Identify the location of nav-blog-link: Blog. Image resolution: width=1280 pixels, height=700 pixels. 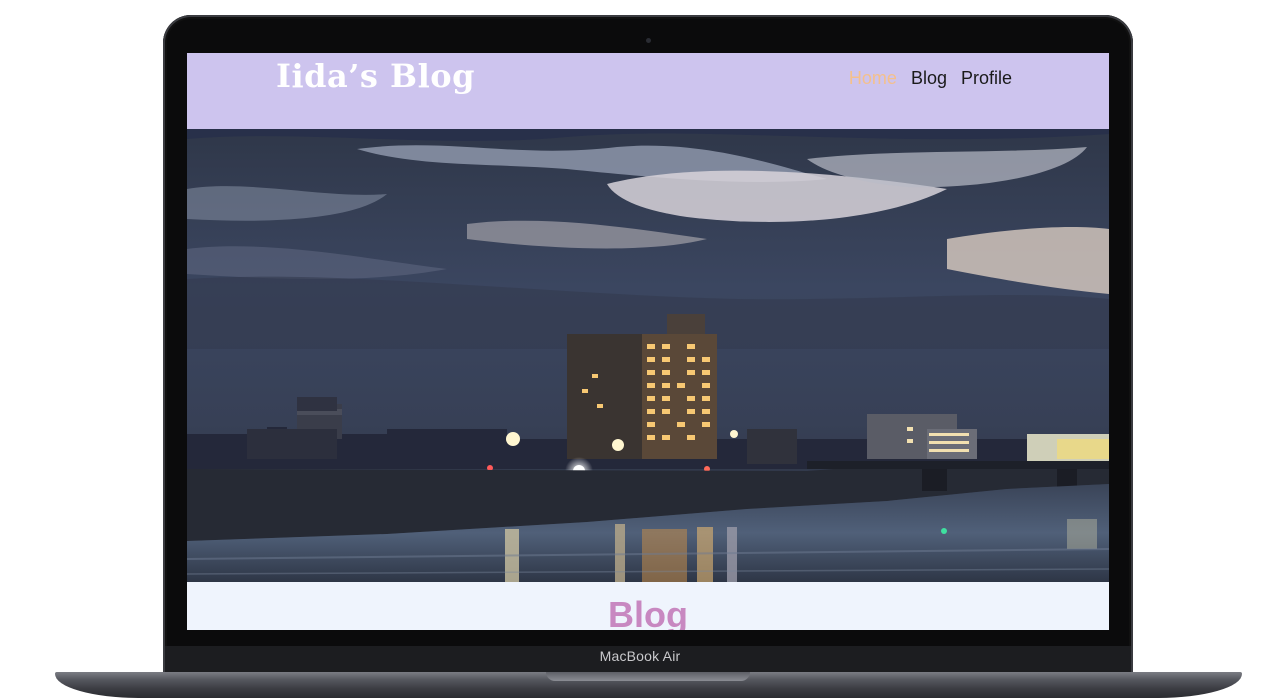
(929, 78).